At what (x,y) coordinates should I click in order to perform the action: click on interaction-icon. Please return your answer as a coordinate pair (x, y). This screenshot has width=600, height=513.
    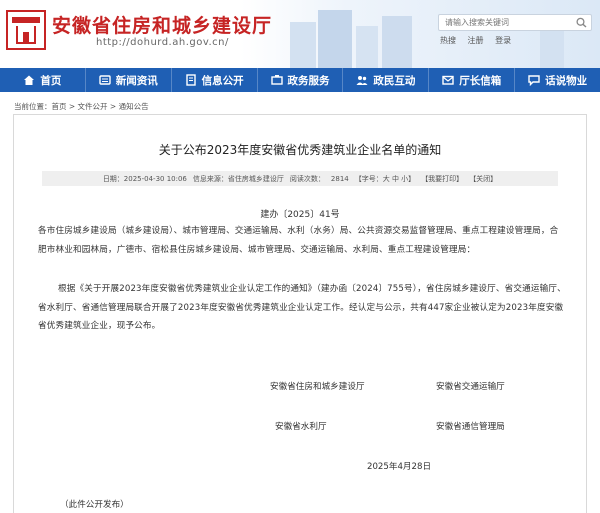
    Looking at the image, I should click on (362, 80).